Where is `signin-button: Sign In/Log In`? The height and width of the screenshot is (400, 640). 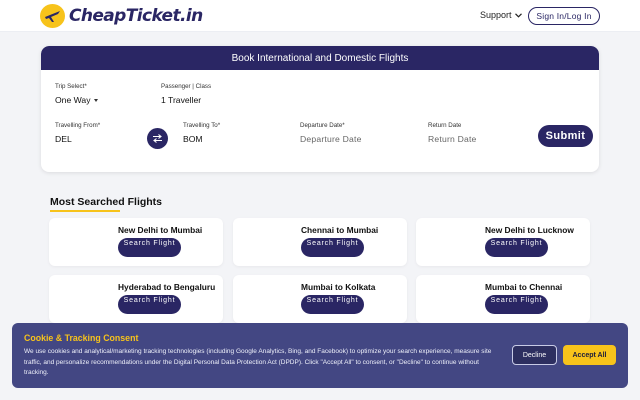
signin-button: Sign In/Log In is located at coordinates (564, 16).